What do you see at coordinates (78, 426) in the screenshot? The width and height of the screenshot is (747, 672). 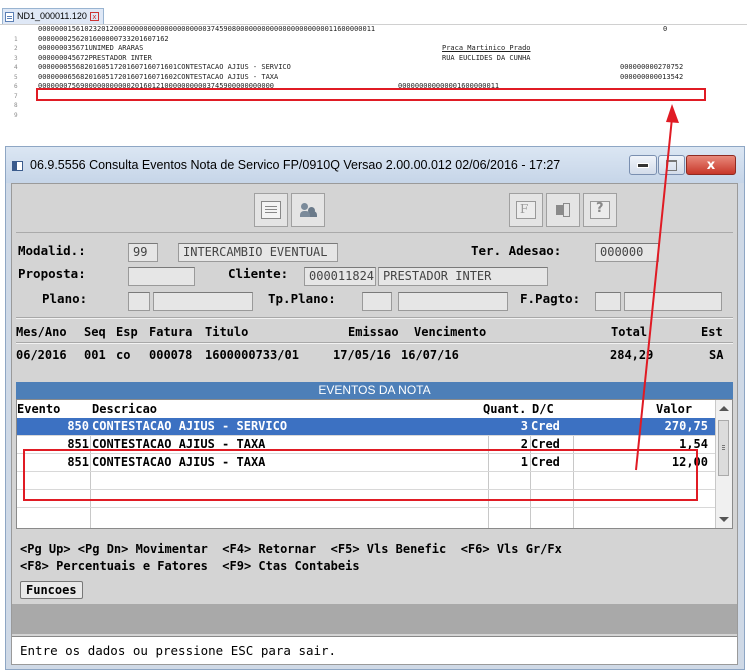 I see `cell-evento: 850` at bounding box center [78, 426].